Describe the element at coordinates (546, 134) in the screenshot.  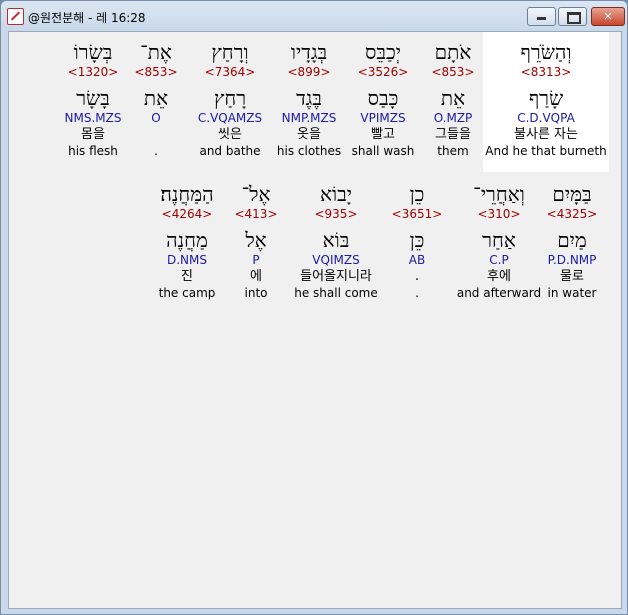
I see `korean-gloss: 불사른 자는` at that location.